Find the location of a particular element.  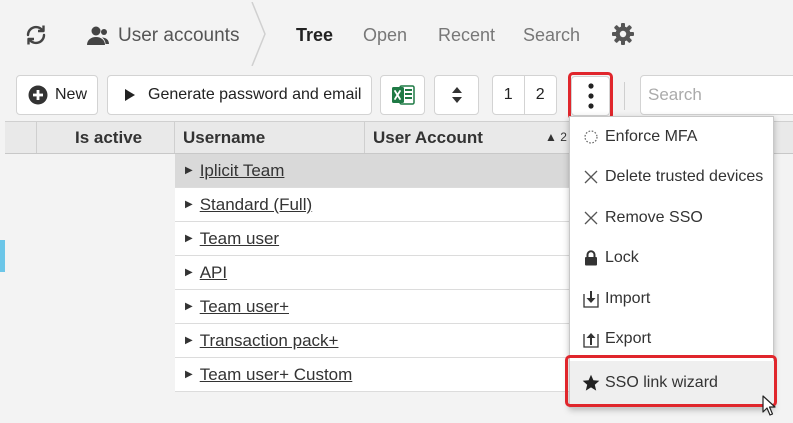

row-label: Standard (Full) is located at coordinates (256, 205).